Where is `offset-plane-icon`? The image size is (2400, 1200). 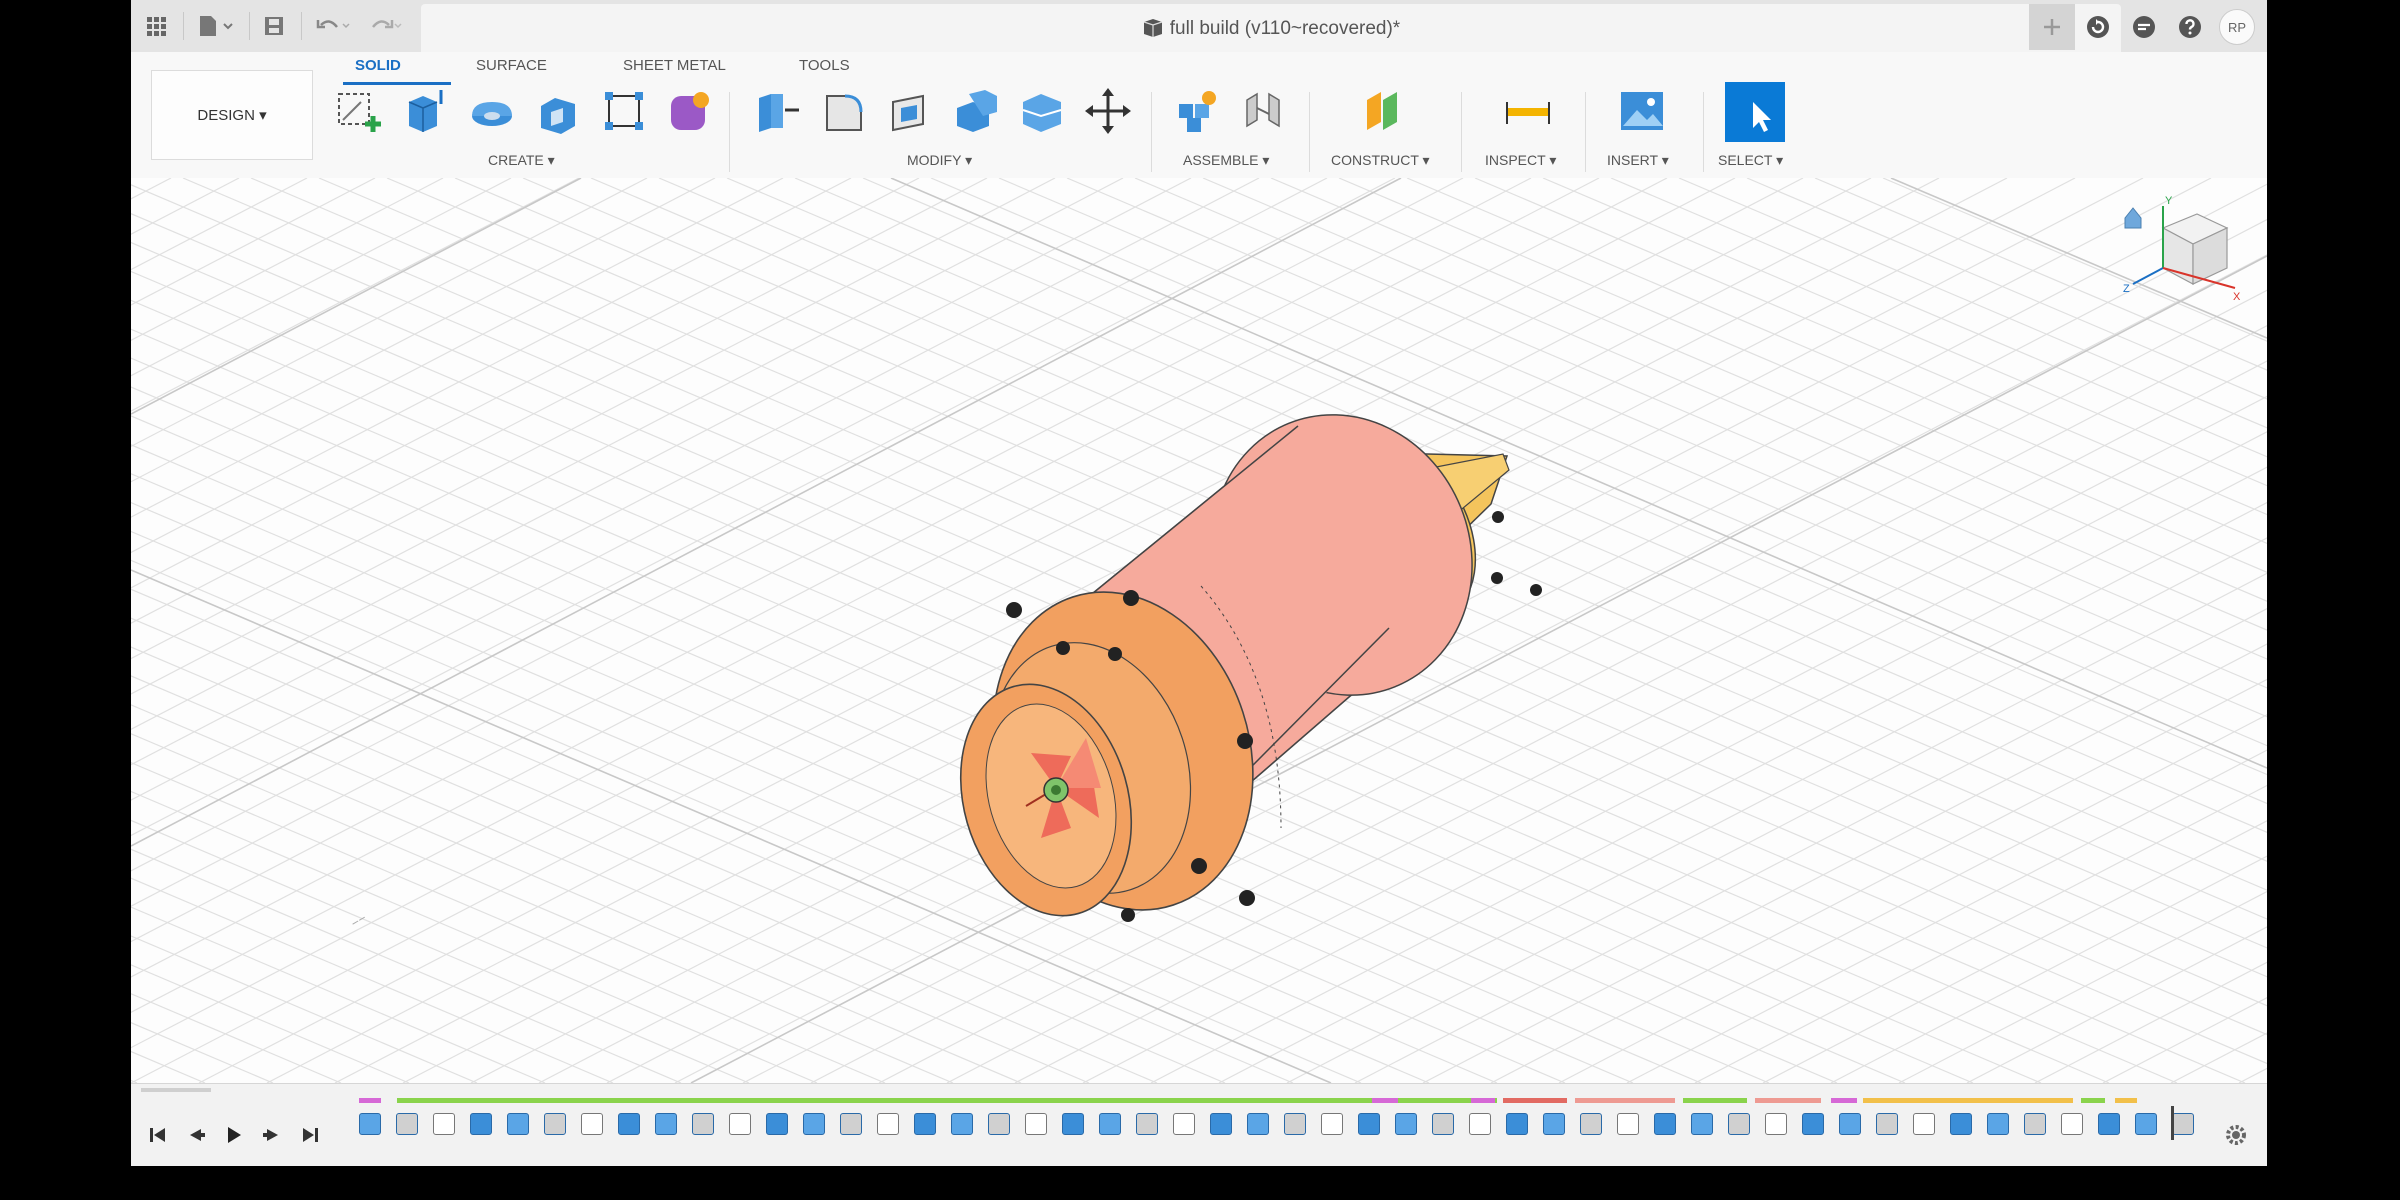 offset-plane-icon is located at coordinates (1384, 111).